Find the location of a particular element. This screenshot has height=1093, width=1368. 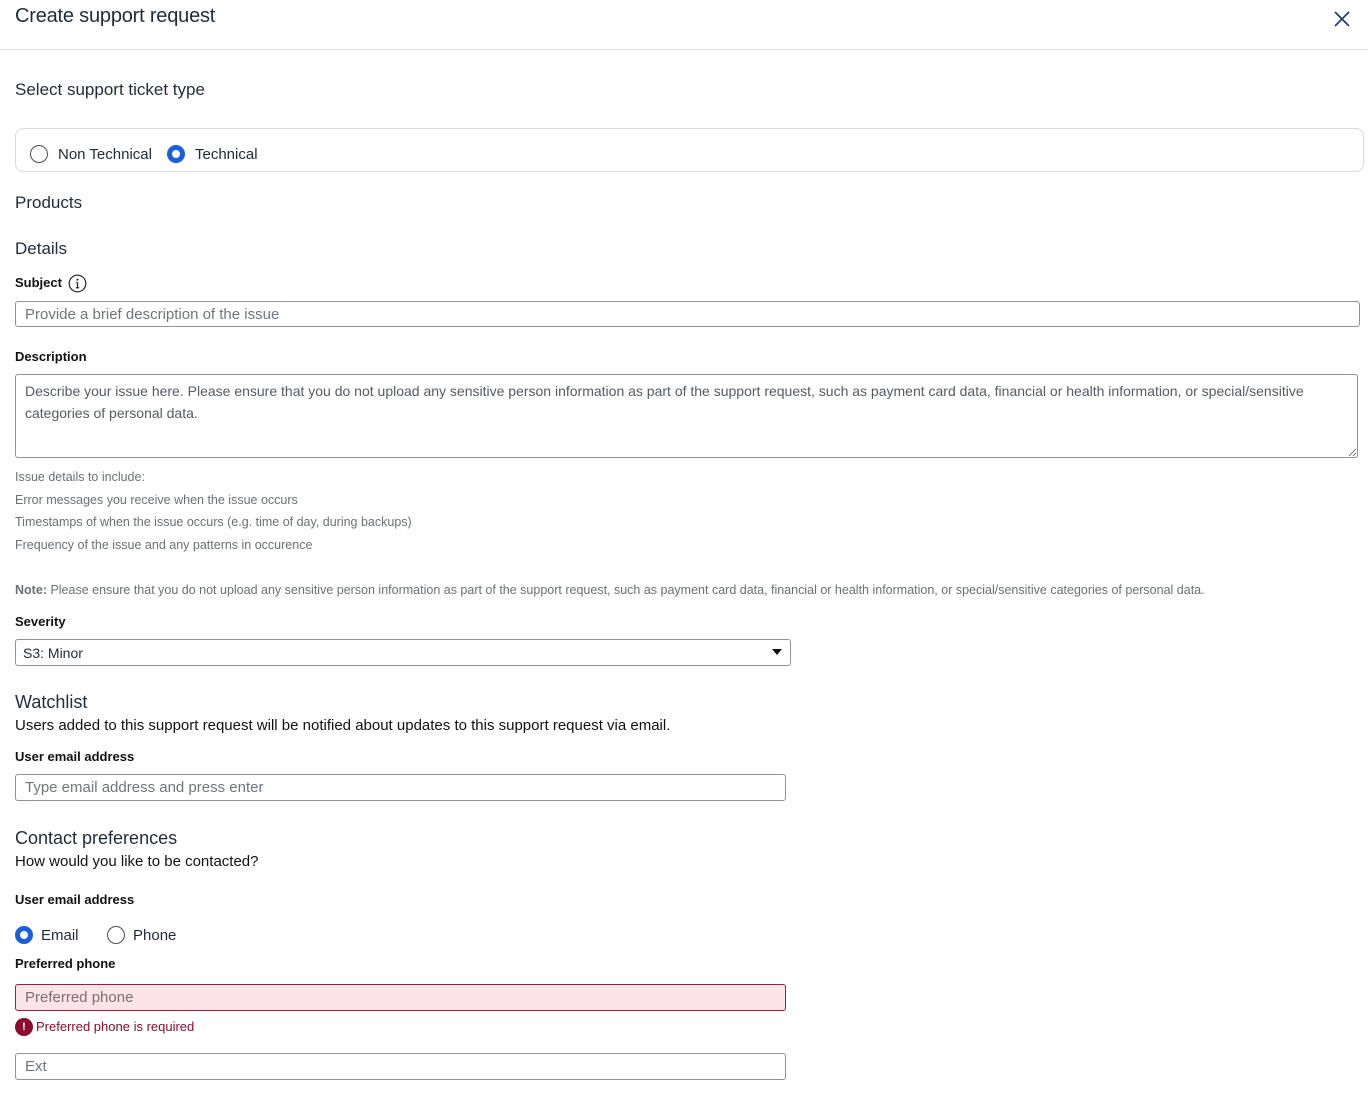

watchlist-title: Watchlist is located at coordinates (51, 702).